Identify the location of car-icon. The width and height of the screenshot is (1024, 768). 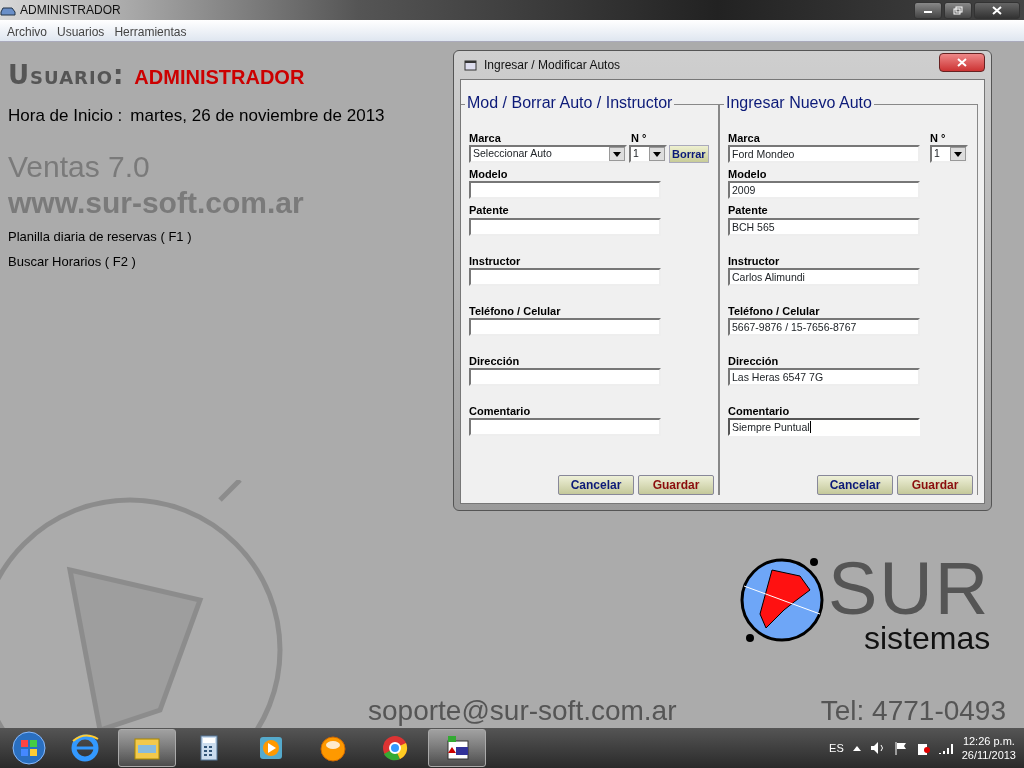
(8, 10).